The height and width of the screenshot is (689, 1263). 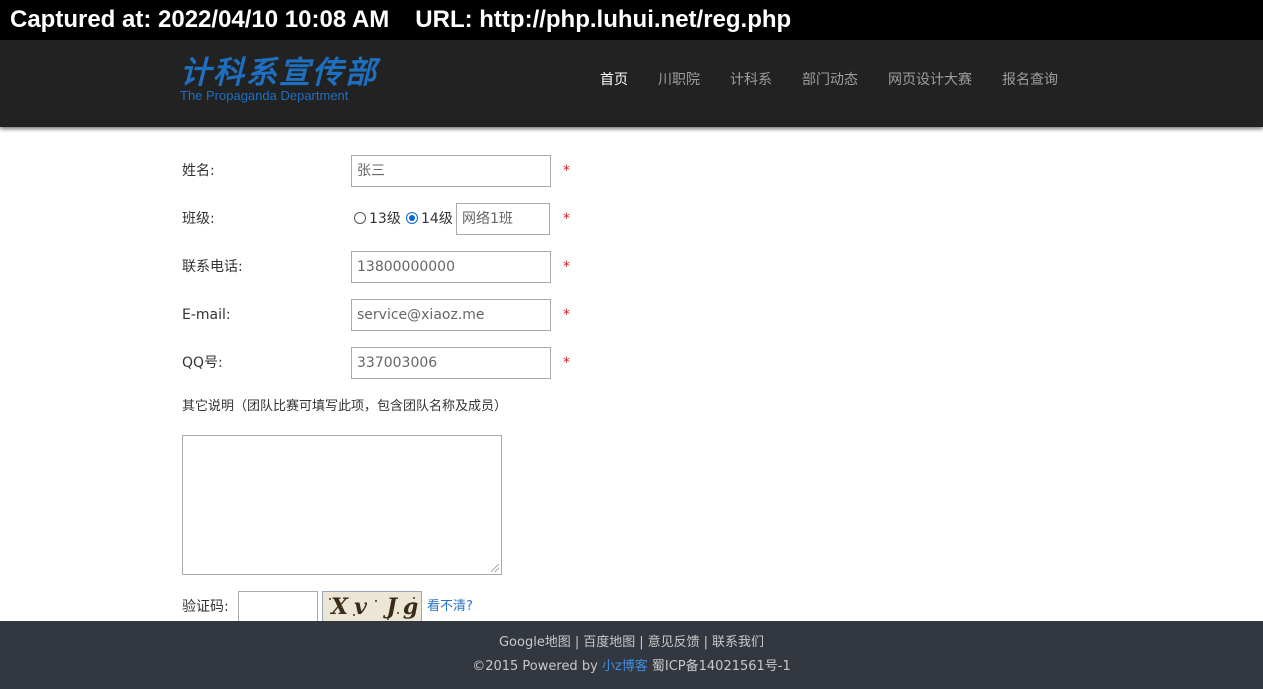 I want to click on captcha-image: Xv Jg, so click(x=372, y=607).